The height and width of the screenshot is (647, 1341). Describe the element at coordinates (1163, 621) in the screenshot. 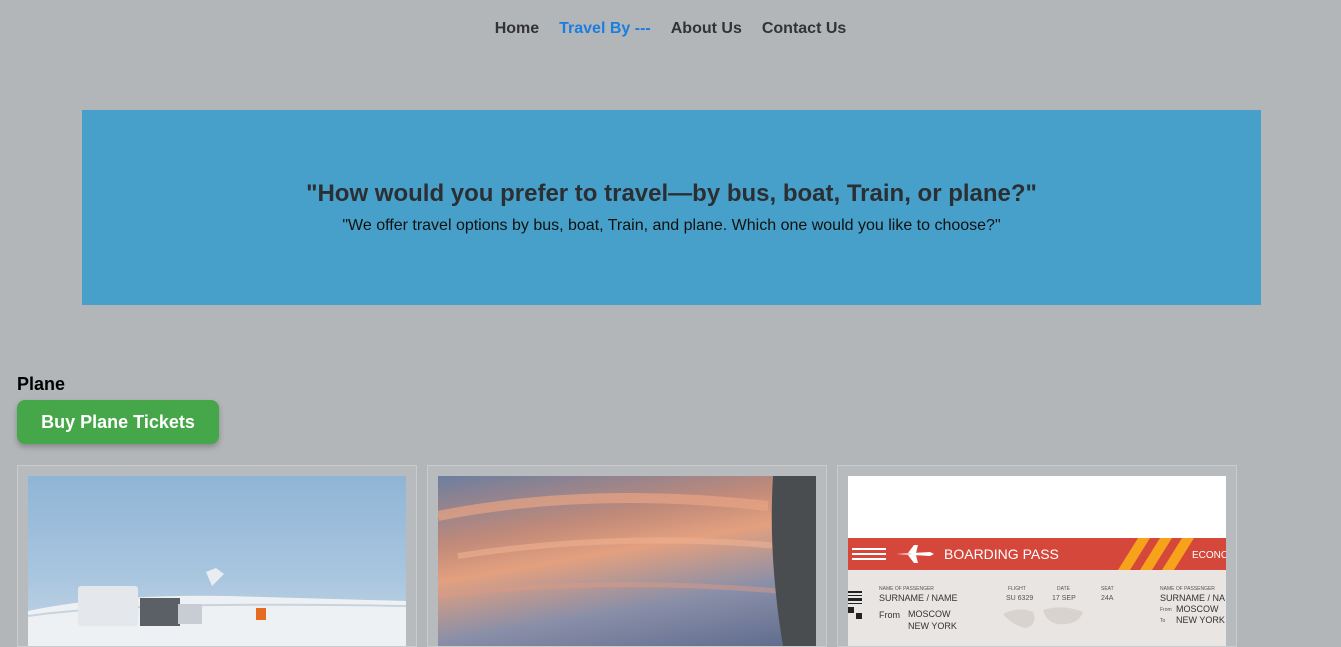

I see `to-label-stub: To` at that location.